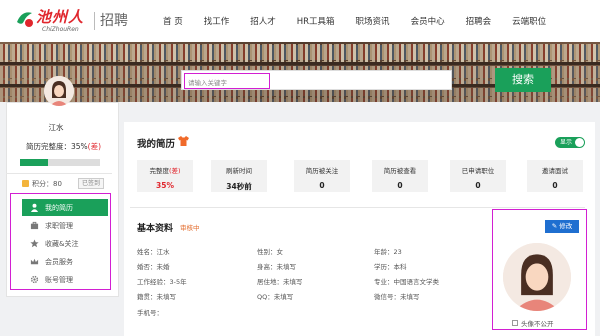  Describe the element at coordinates (34, 243) in the screenshot. I see `star-icon` at that location.